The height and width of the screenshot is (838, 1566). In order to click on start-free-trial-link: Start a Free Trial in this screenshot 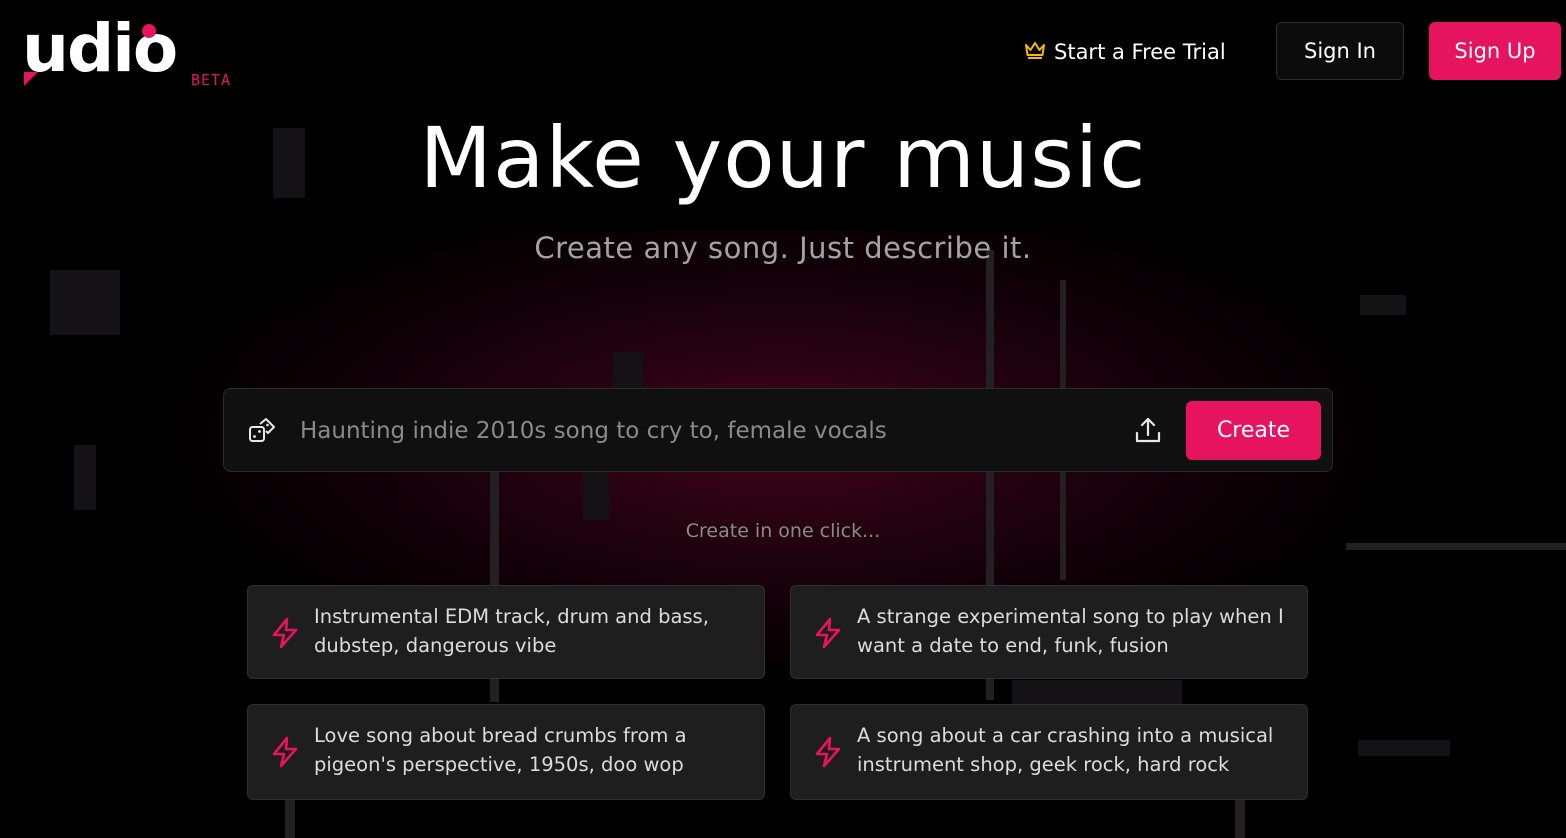, I will do `click(1125, 52)`.